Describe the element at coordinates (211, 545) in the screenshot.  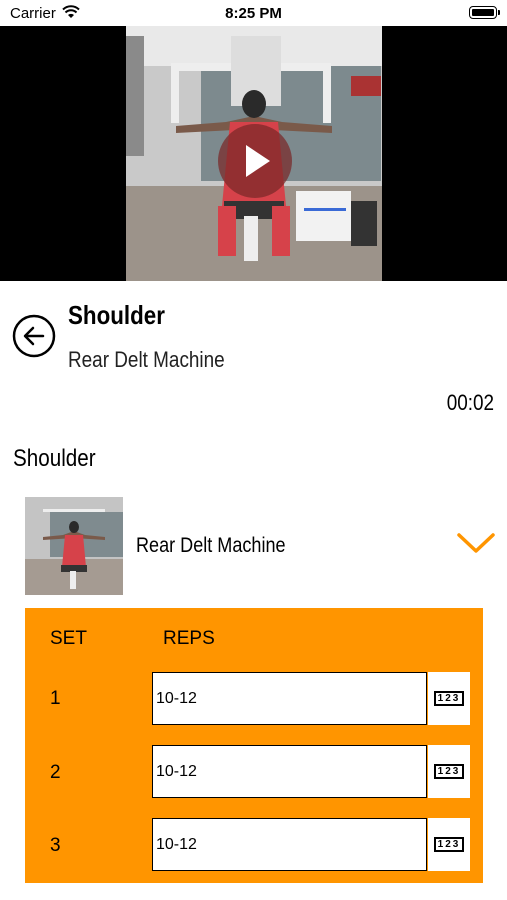
I see `exercise-name: Rear Delt Machine` at that location.